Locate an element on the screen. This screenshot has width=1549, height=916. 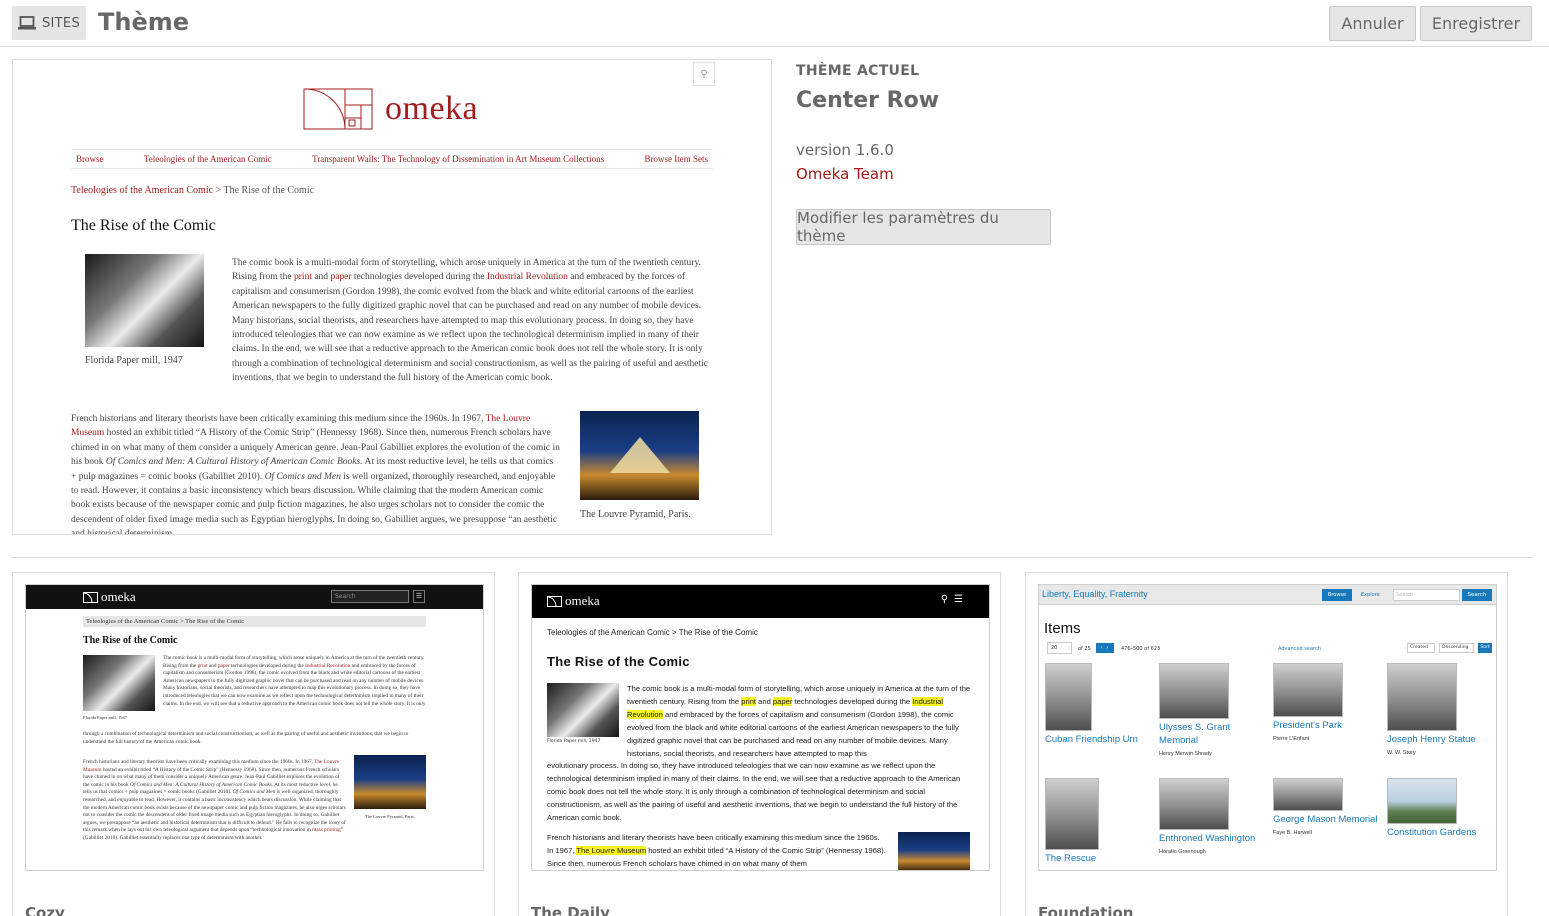
breadcrumb-link: Teleologies of the American Comic is located at coordinates (142, 190).